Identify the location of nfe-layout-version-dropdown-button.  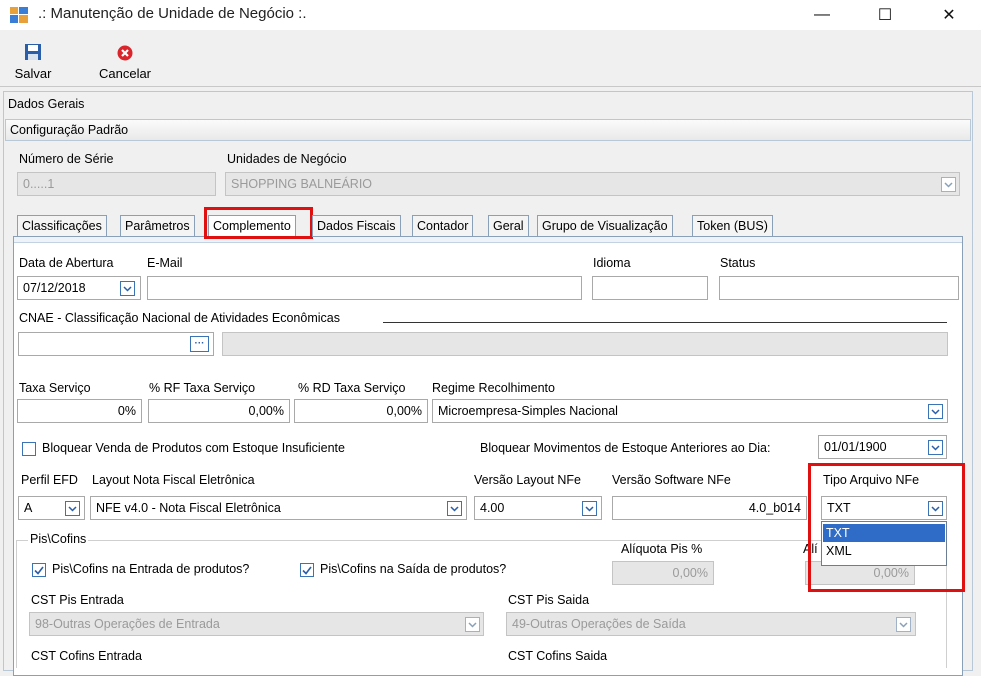
(589, 508).